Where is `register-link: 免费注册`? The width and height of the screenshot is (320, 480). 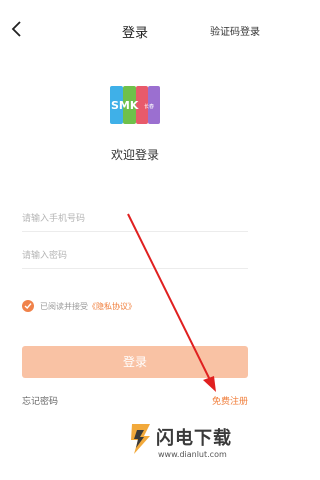 register-link: 免费注册 is located at coordinates (230, 400).